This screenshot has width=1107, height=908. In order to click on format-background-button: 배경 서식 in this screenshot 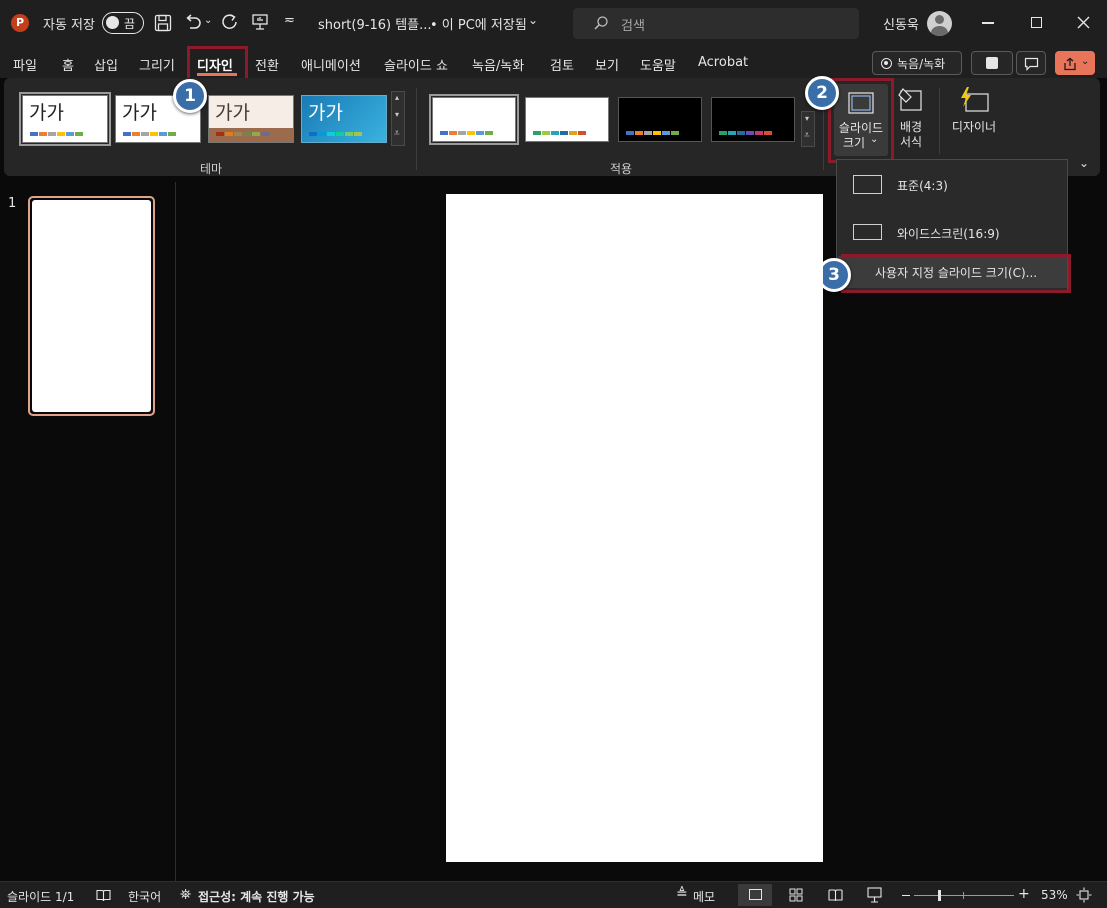, I will do `click(911, 119)`.